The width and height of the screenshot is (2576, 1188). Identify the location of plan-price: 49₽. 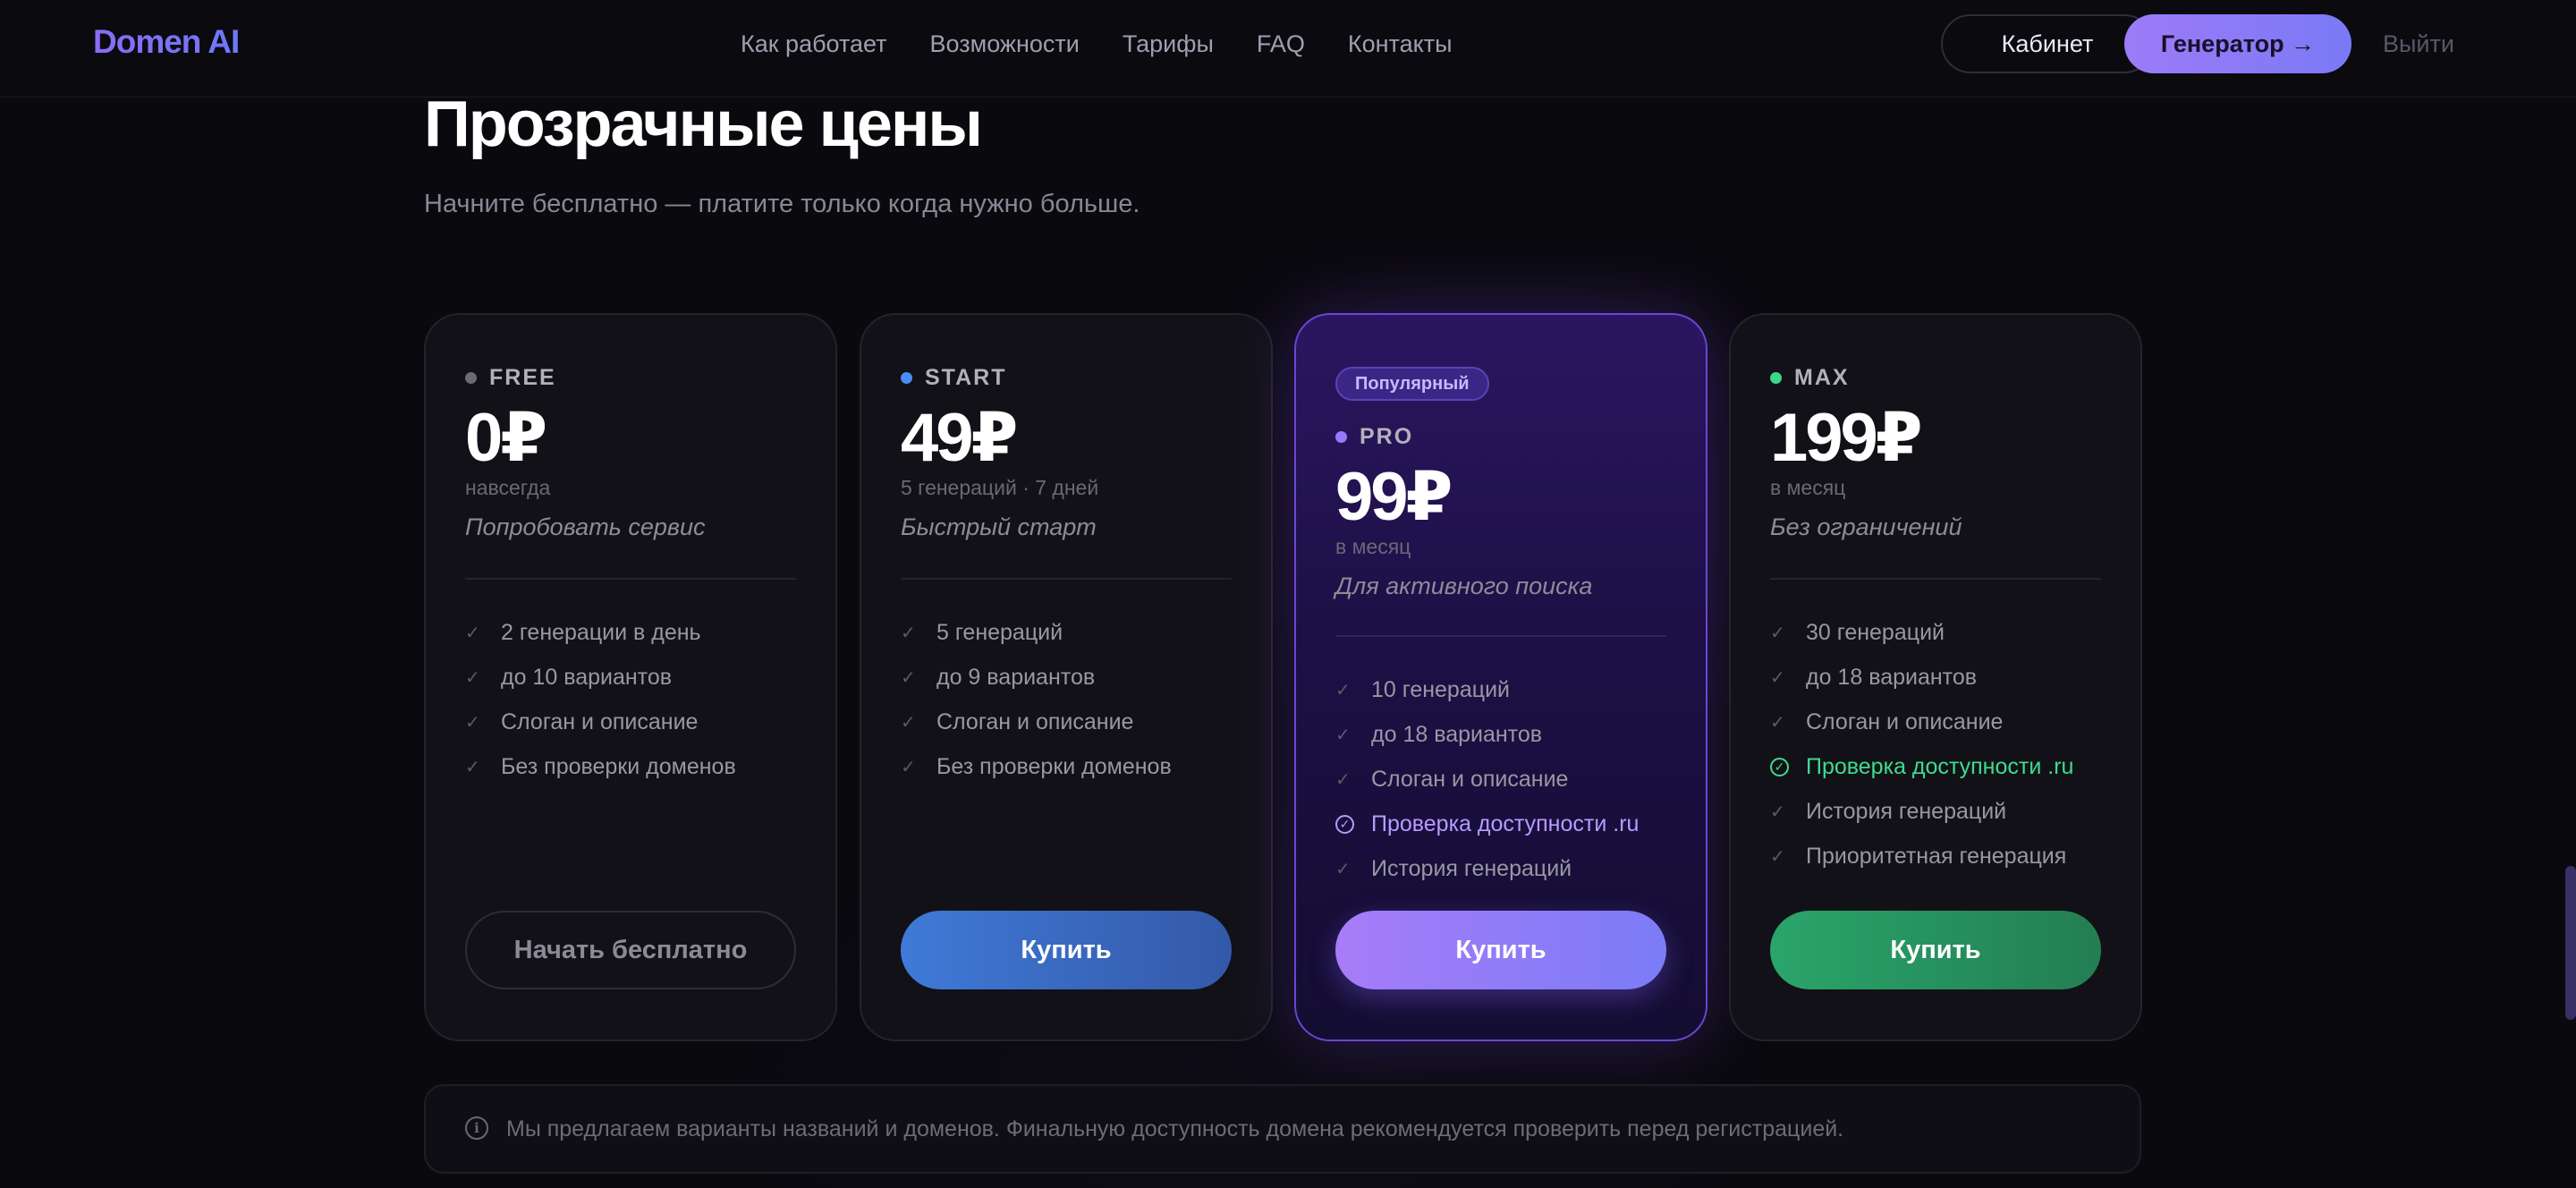
(959, 438).